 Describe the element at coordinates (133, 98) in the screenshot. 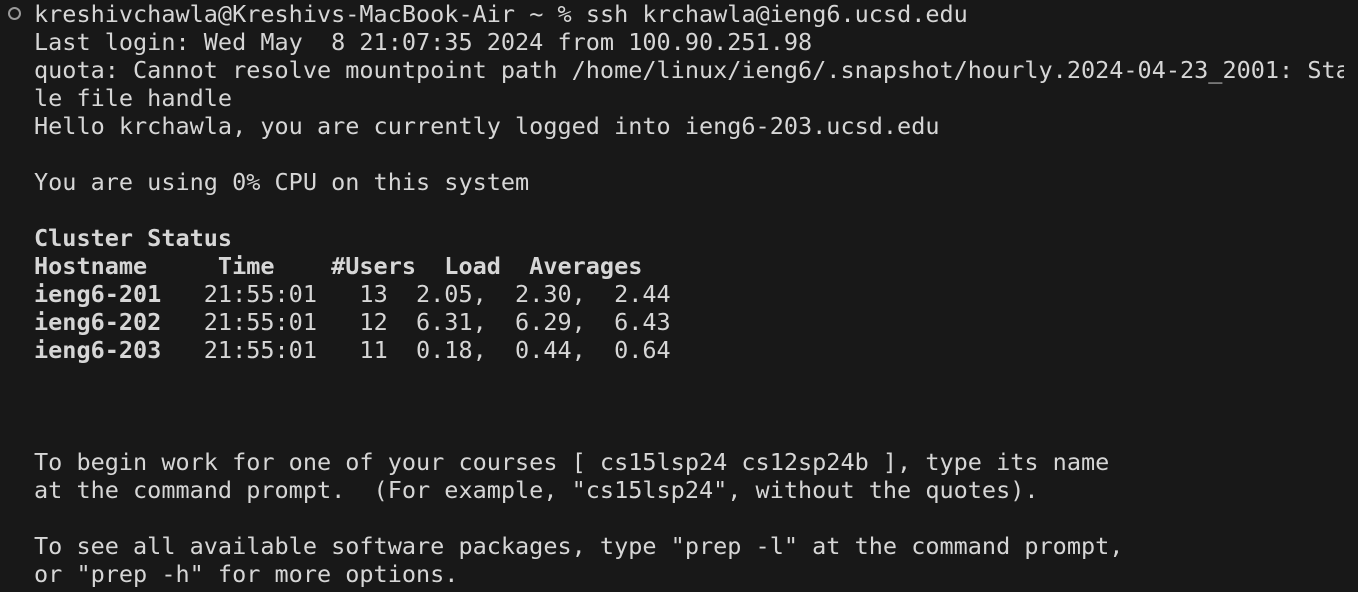

I see `quota-error-line-continued: le file handle` at that location.